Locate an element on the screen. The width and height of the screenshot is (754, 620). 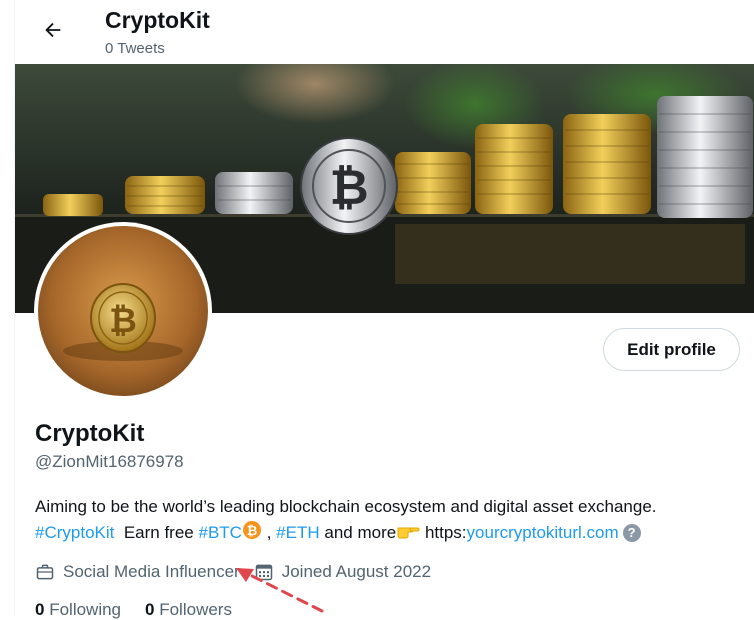
profile-category: Social Media Influencer is located at coordinates (137, 572).